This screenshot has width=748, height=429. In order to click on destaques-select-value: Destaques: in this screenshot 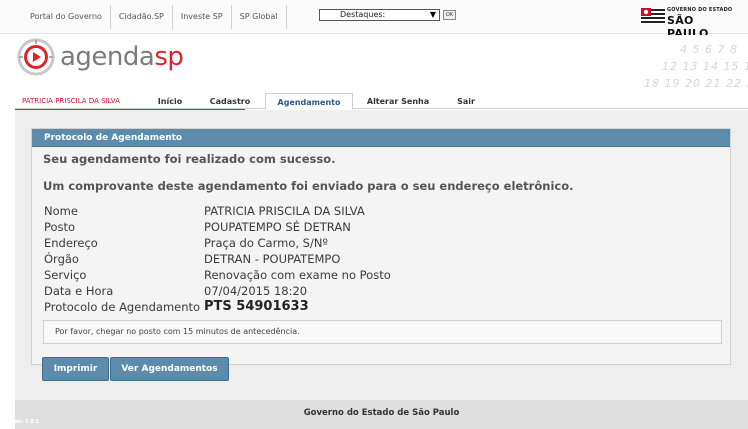, I will do `click(363, 14)`.